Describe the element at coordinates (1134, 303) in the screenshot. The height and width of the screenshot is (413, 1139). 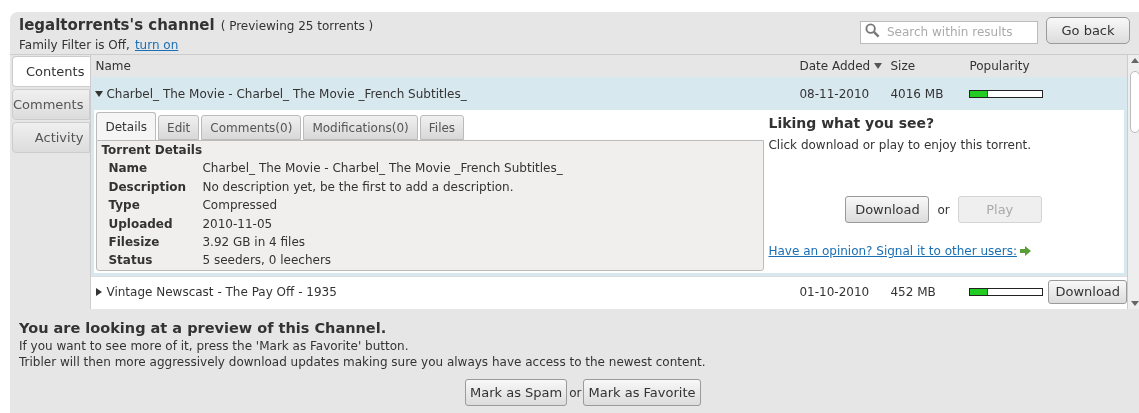
I see `scroll-down-icon` at that location.